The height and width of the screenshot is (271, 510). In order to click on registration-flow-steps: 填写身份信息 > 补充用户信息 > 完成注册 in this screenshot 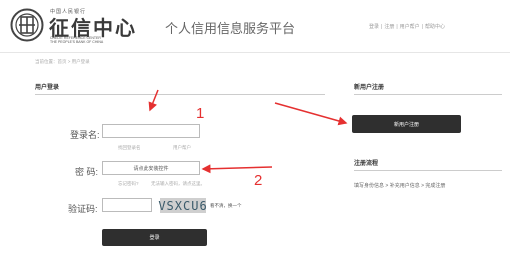, I will do `click(400, 186)`.